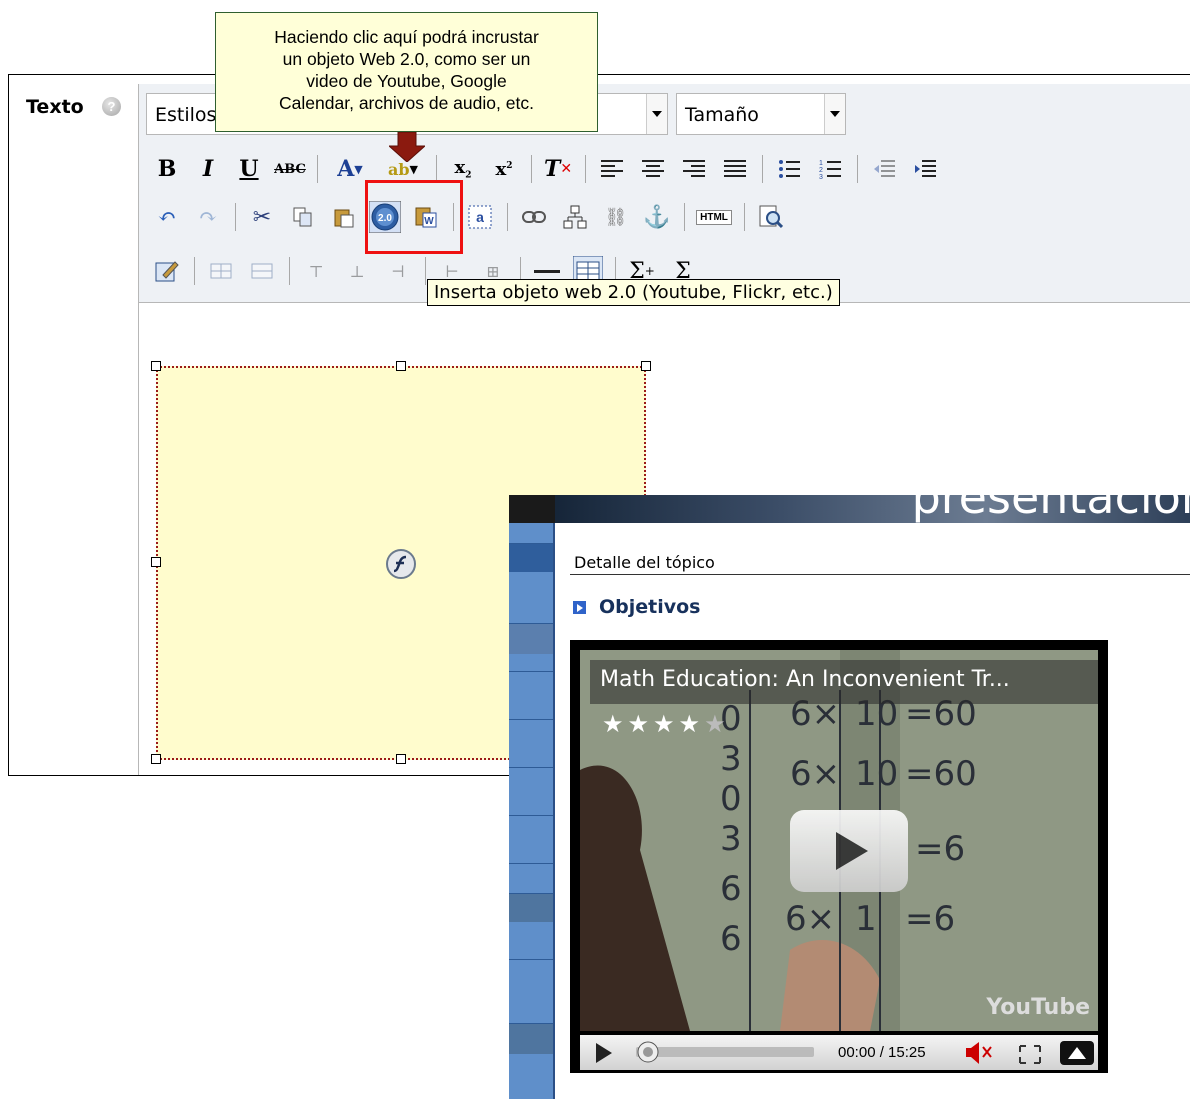 This screenshot has width=1190, height=1099. Describe the element at coordinates (722, 115) in the screenshot. I see `size-select-value: Tamaño` at that location.